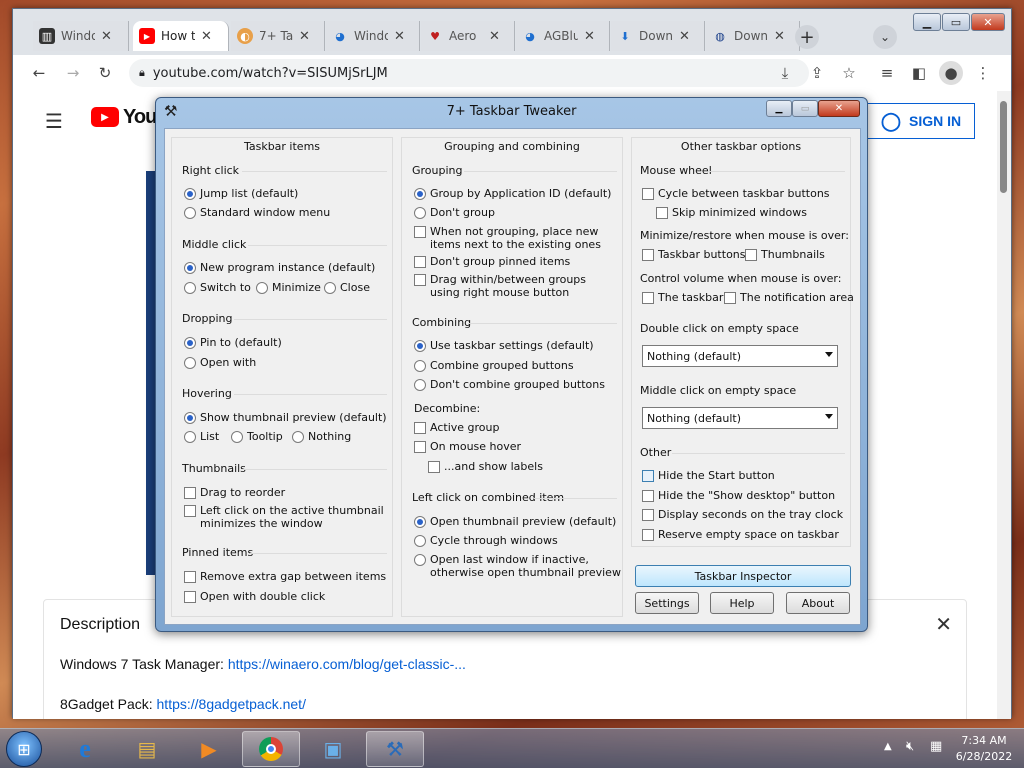  Describe the element at coordinates (105, 73) in the screenshot. I see `reload-icon: ↻` at that location.